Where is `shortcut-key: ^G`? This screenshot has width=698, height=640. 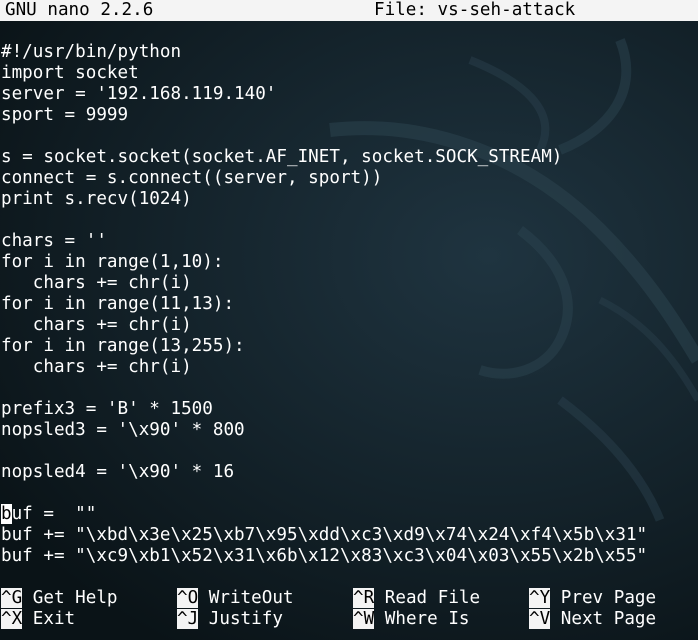 shortcut-key: ^G is located at coordinates (12, 598).